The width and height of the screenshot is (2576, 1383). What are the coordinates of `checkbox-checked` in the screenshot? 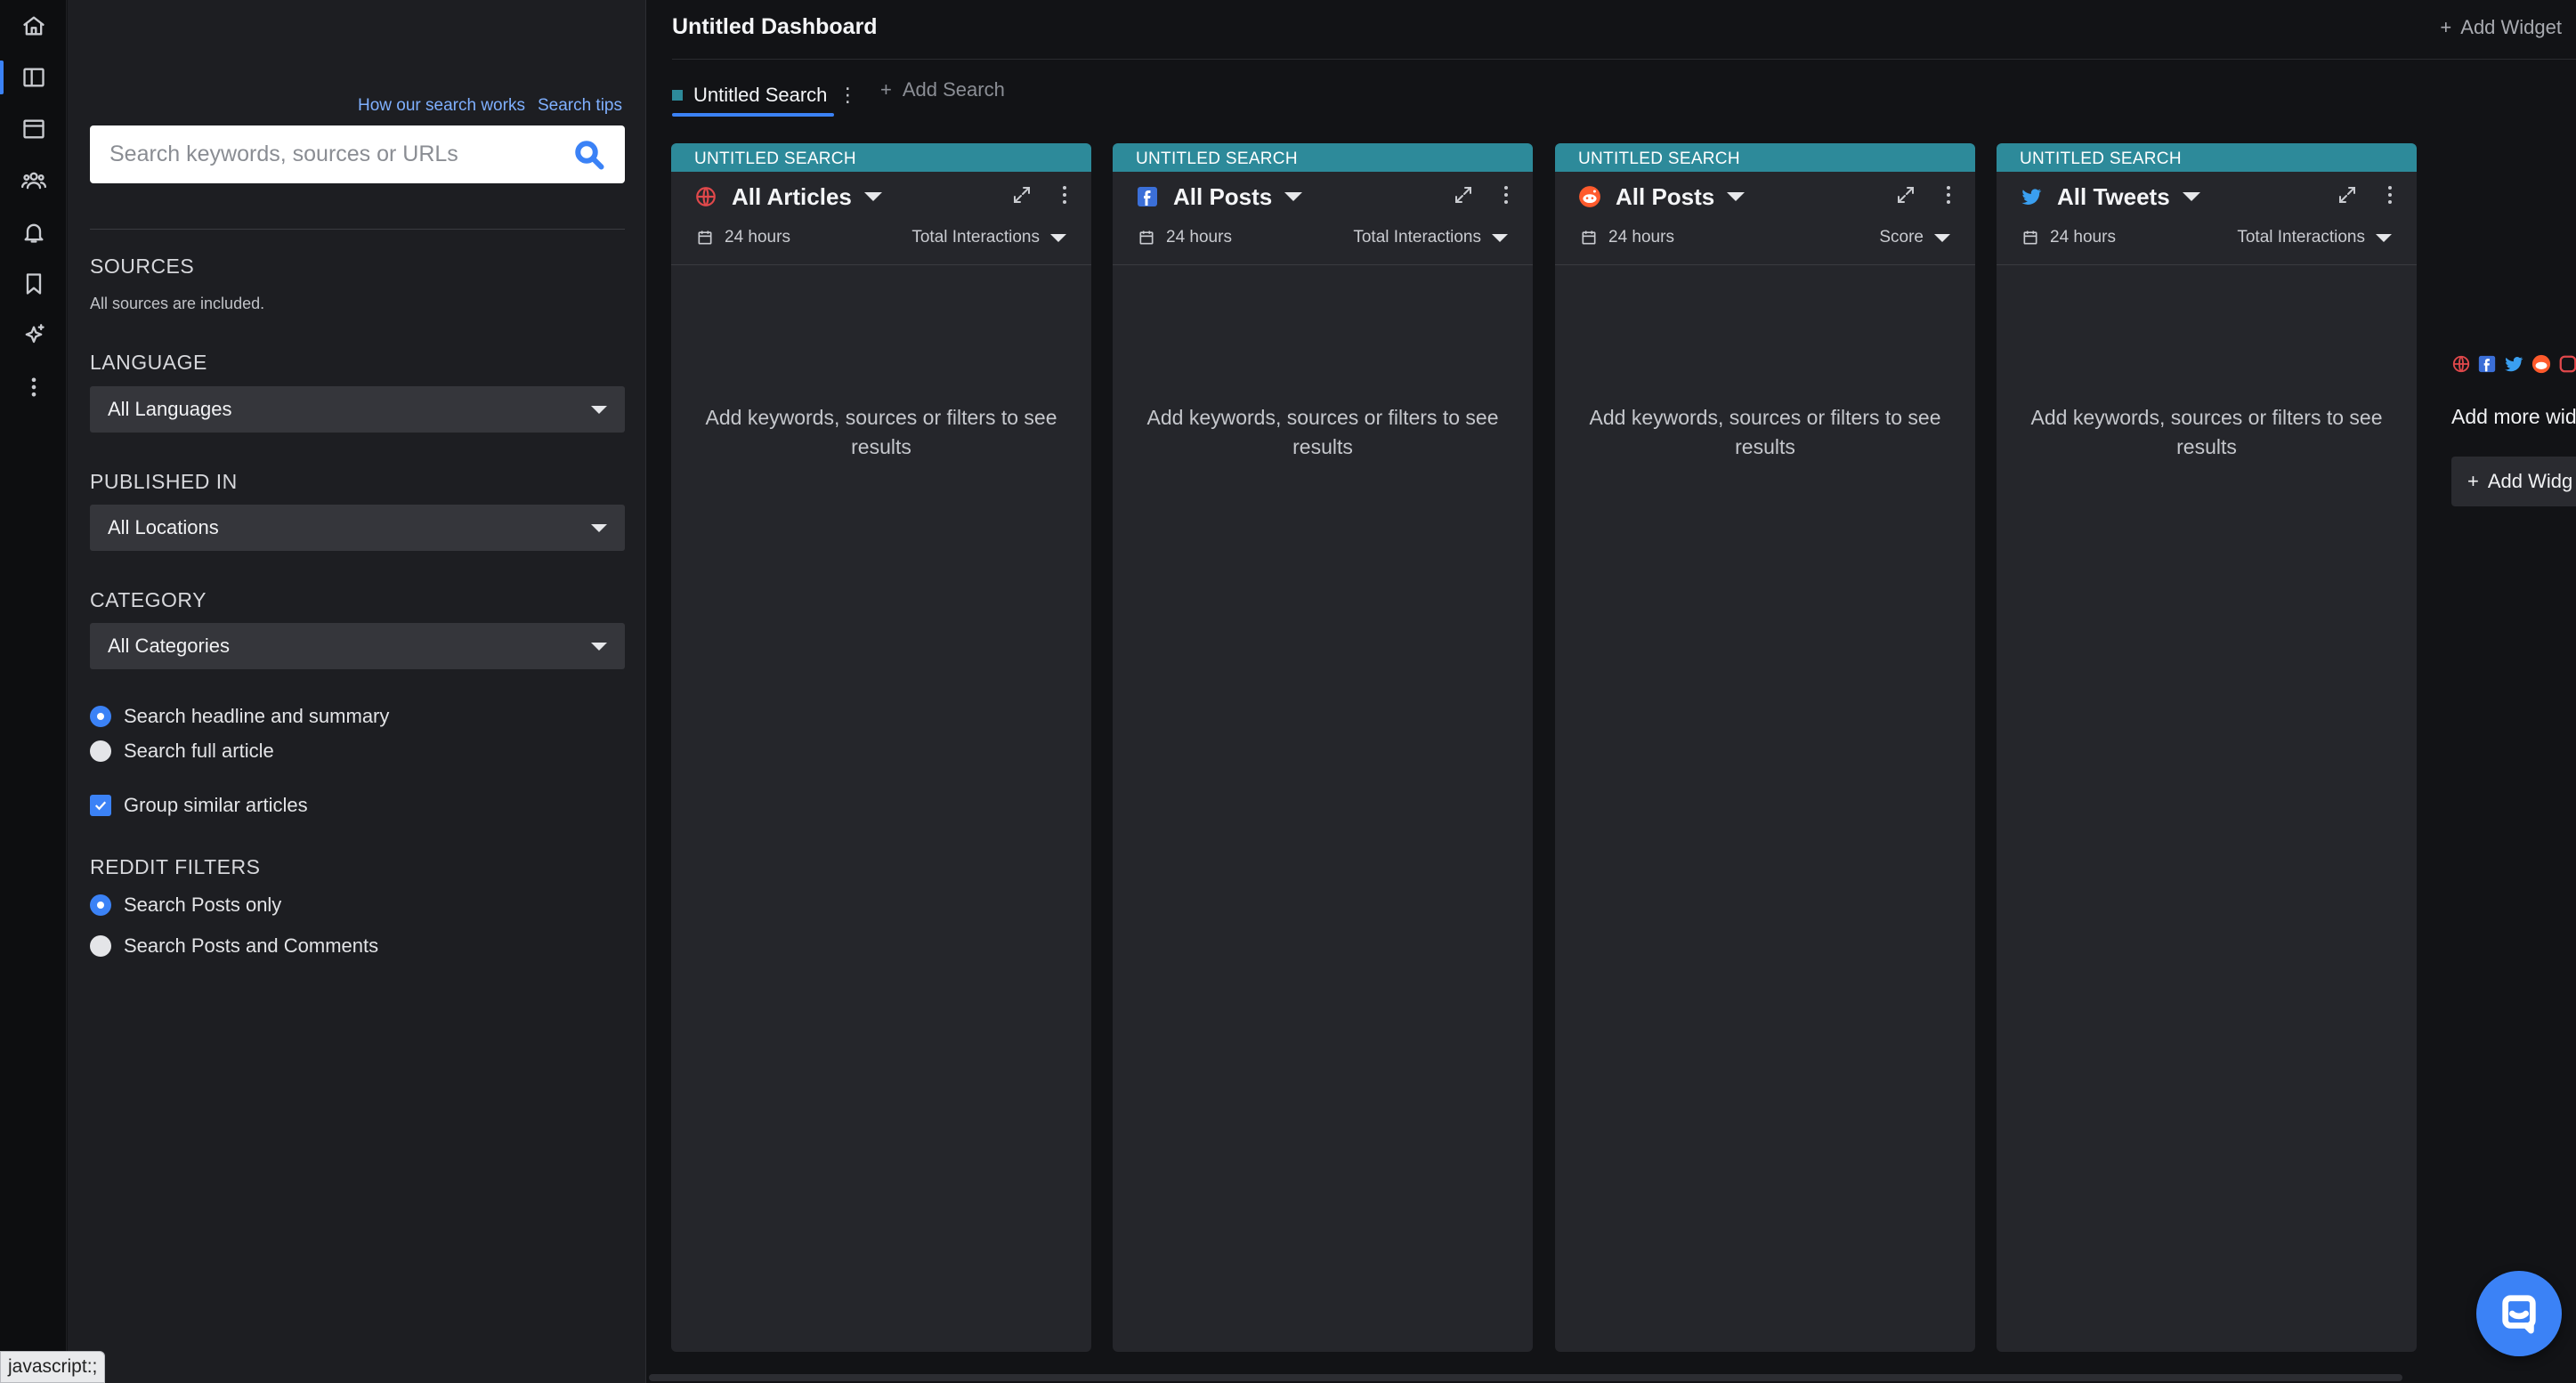 It's located at (101, 805).